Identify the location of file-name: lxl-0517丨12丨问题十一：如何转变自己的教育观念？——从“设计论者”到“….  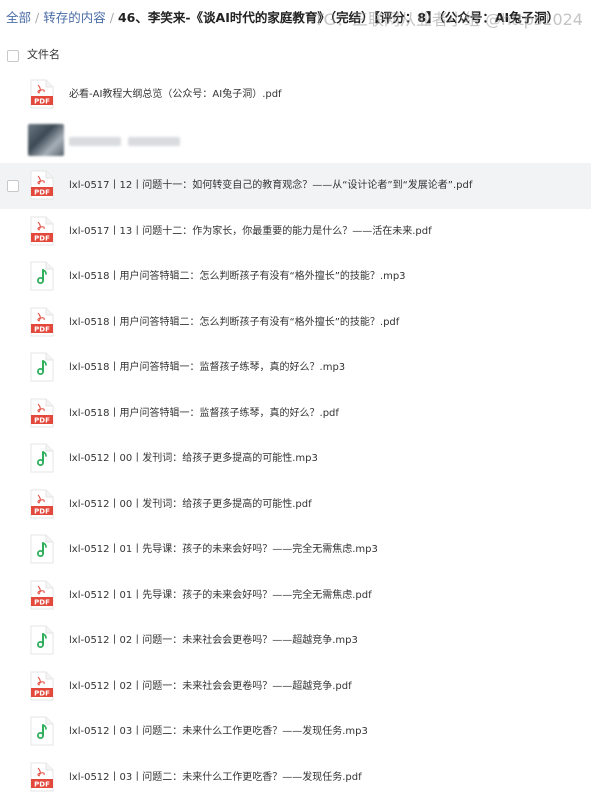
(270, 186).